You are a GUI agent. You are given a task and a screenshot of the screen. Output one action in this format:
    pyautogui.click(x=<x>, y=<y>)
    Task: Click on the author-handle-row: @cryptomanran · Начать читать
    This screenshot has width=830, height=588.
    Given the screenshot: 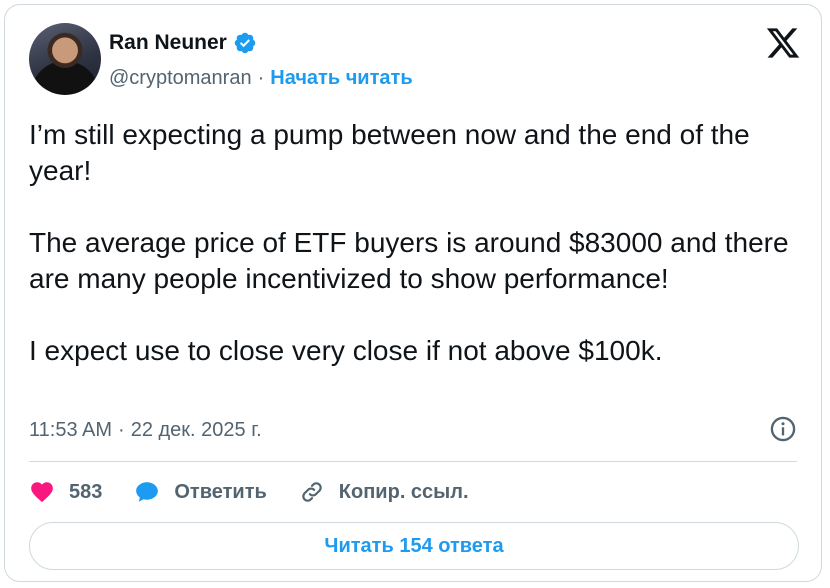 What is the action you would take?
    pyautogui.click(x=261, y=78)
    